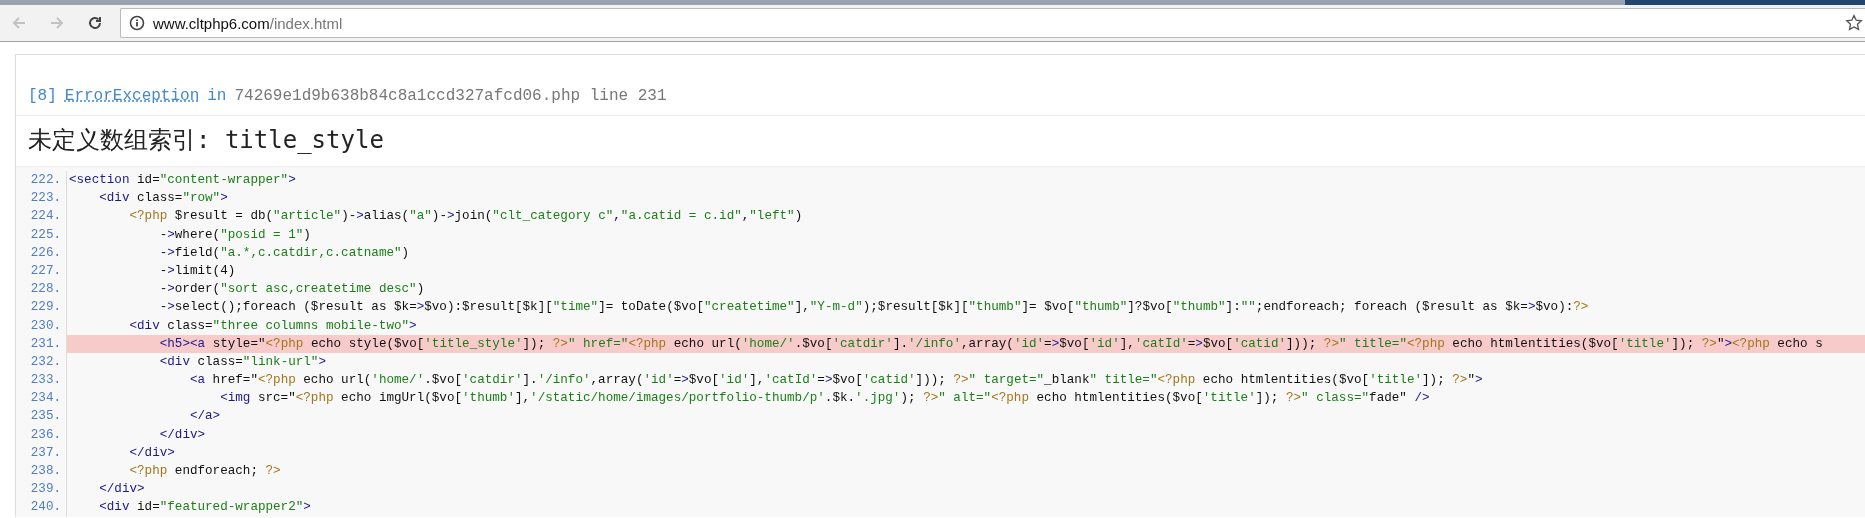 The width and height of the screenshot is (1865, 518). I want to click on code-line: ->order("sort asc,createtime desc"), so click(965, 289).